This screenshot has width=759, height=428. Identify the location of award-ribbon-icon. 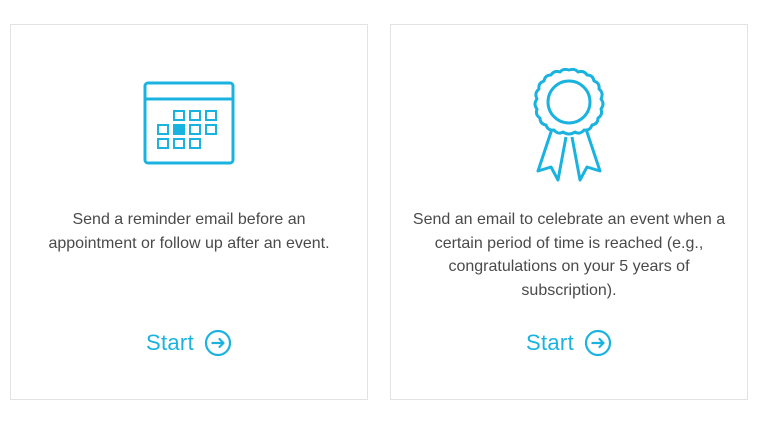
(569, 124).